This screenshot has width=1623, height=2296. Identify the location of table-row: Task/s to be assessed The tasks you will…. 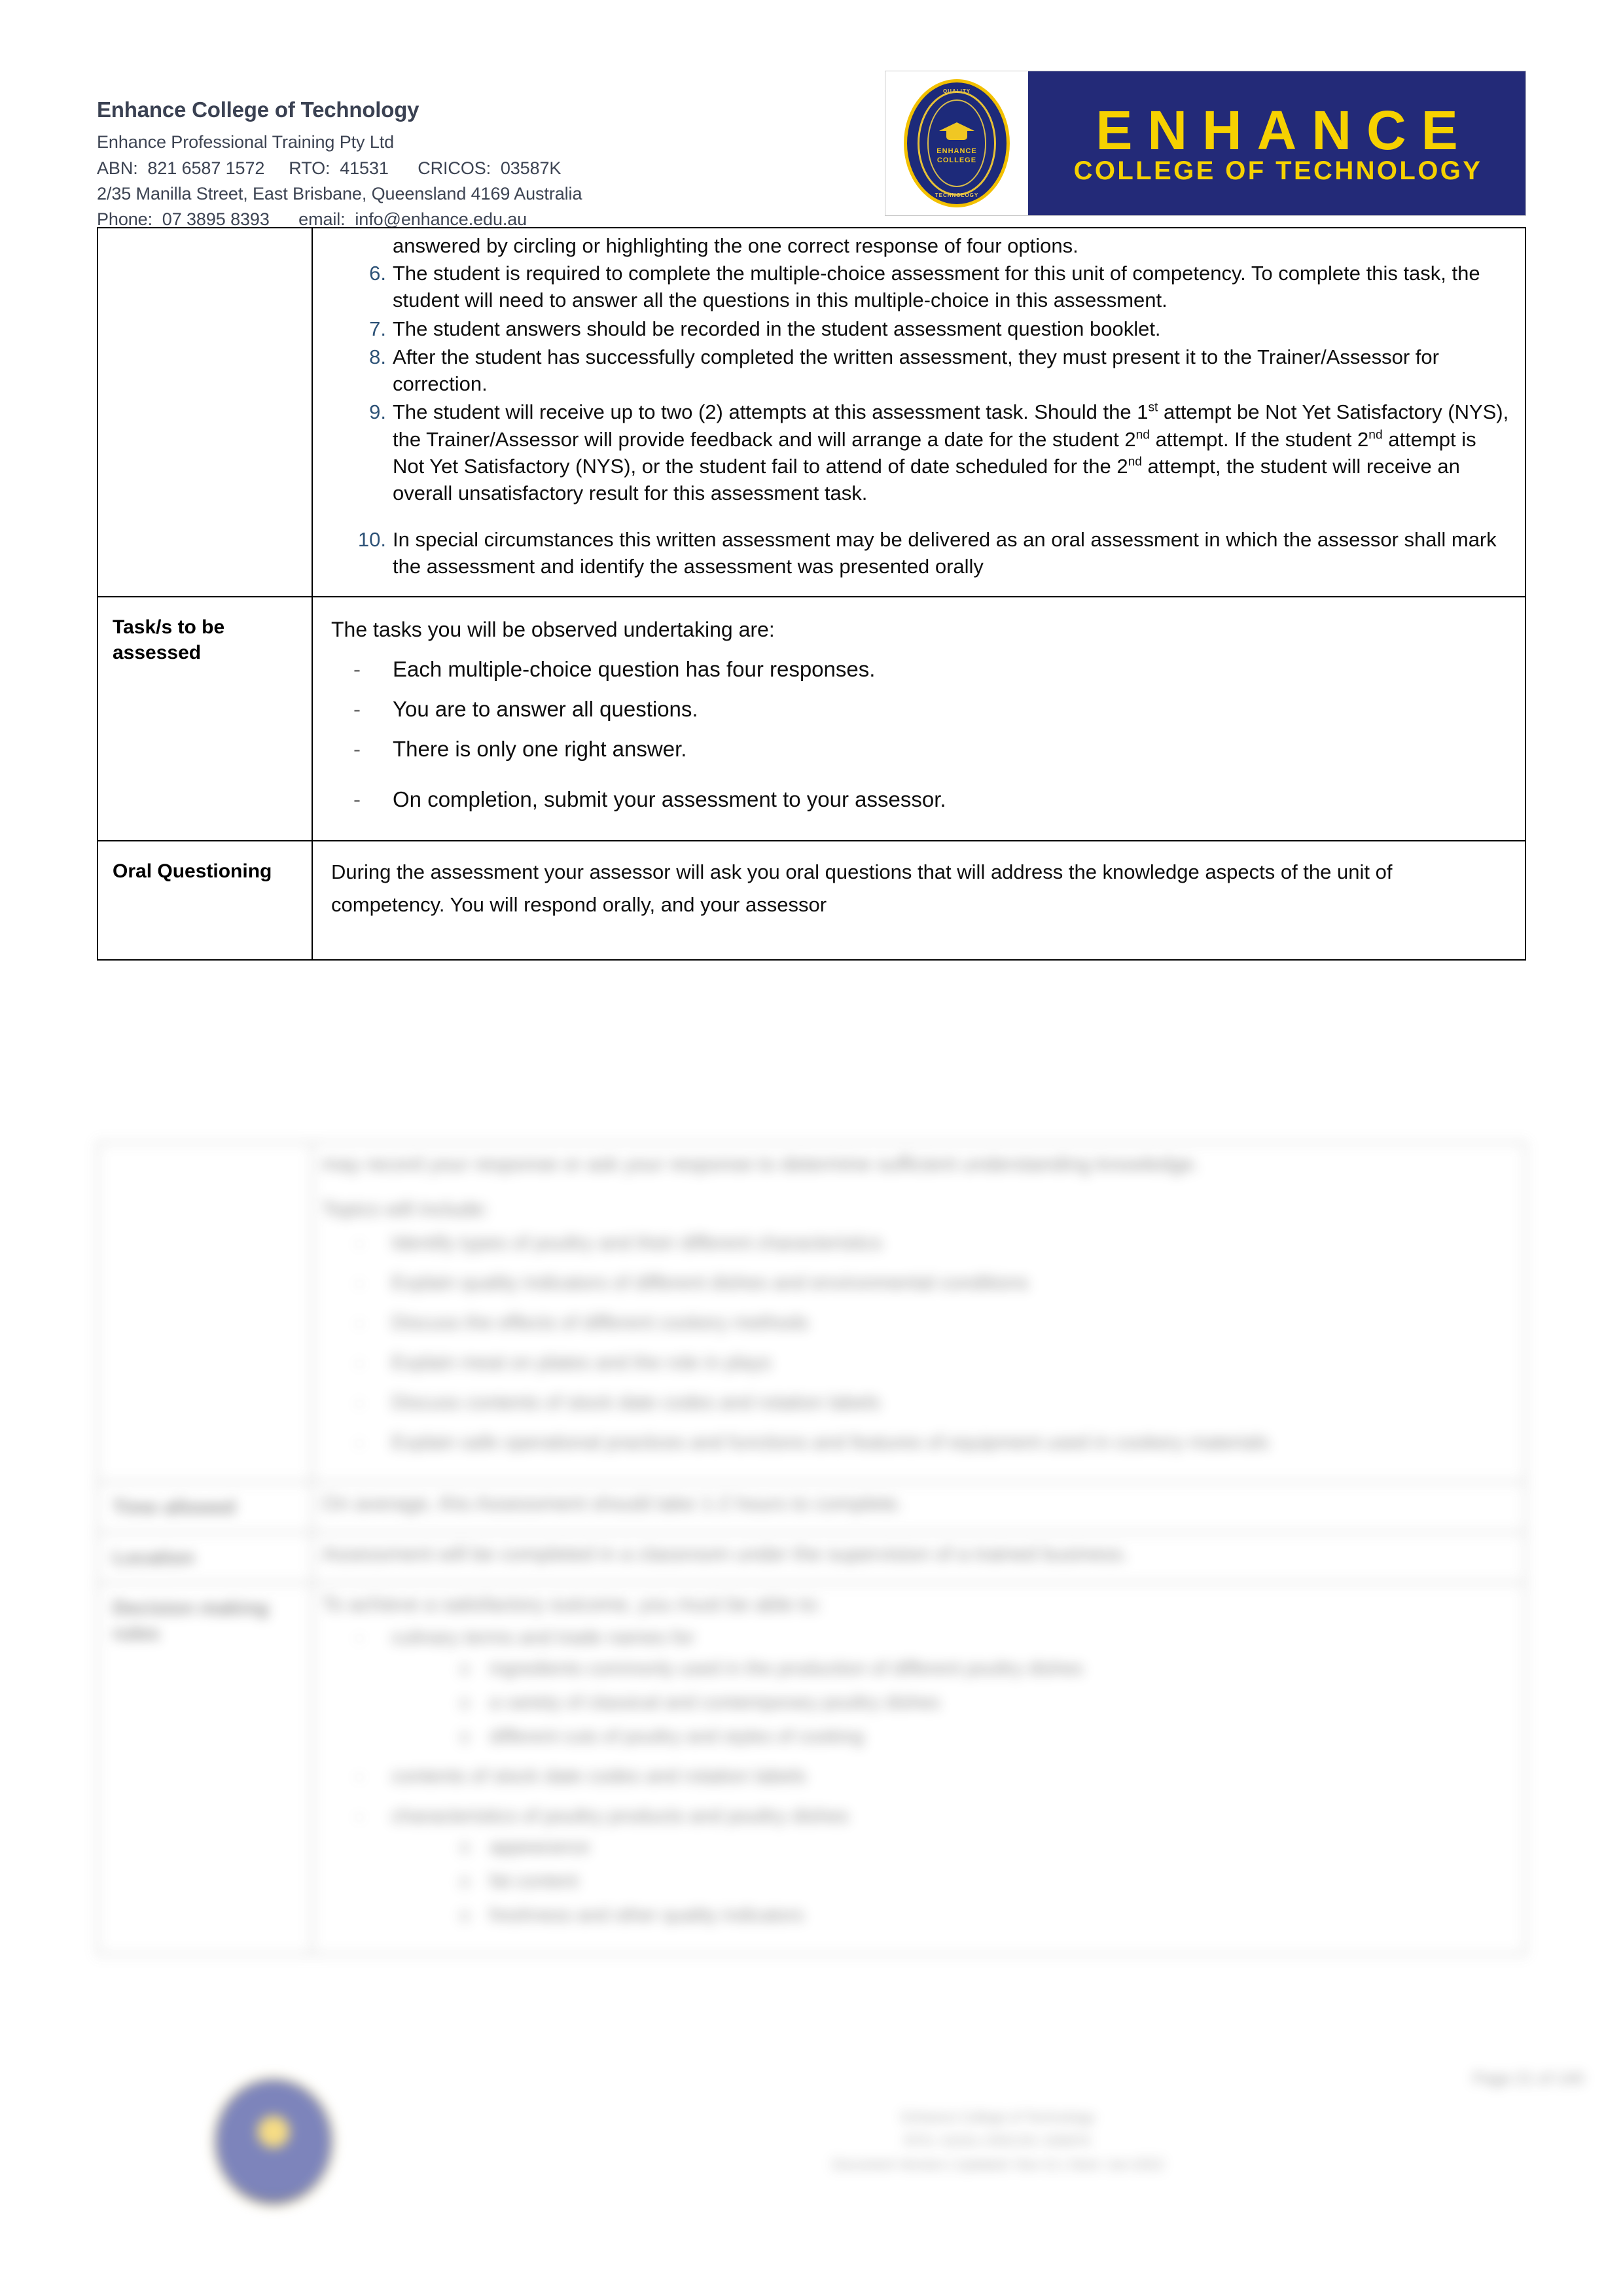
(811, 718).